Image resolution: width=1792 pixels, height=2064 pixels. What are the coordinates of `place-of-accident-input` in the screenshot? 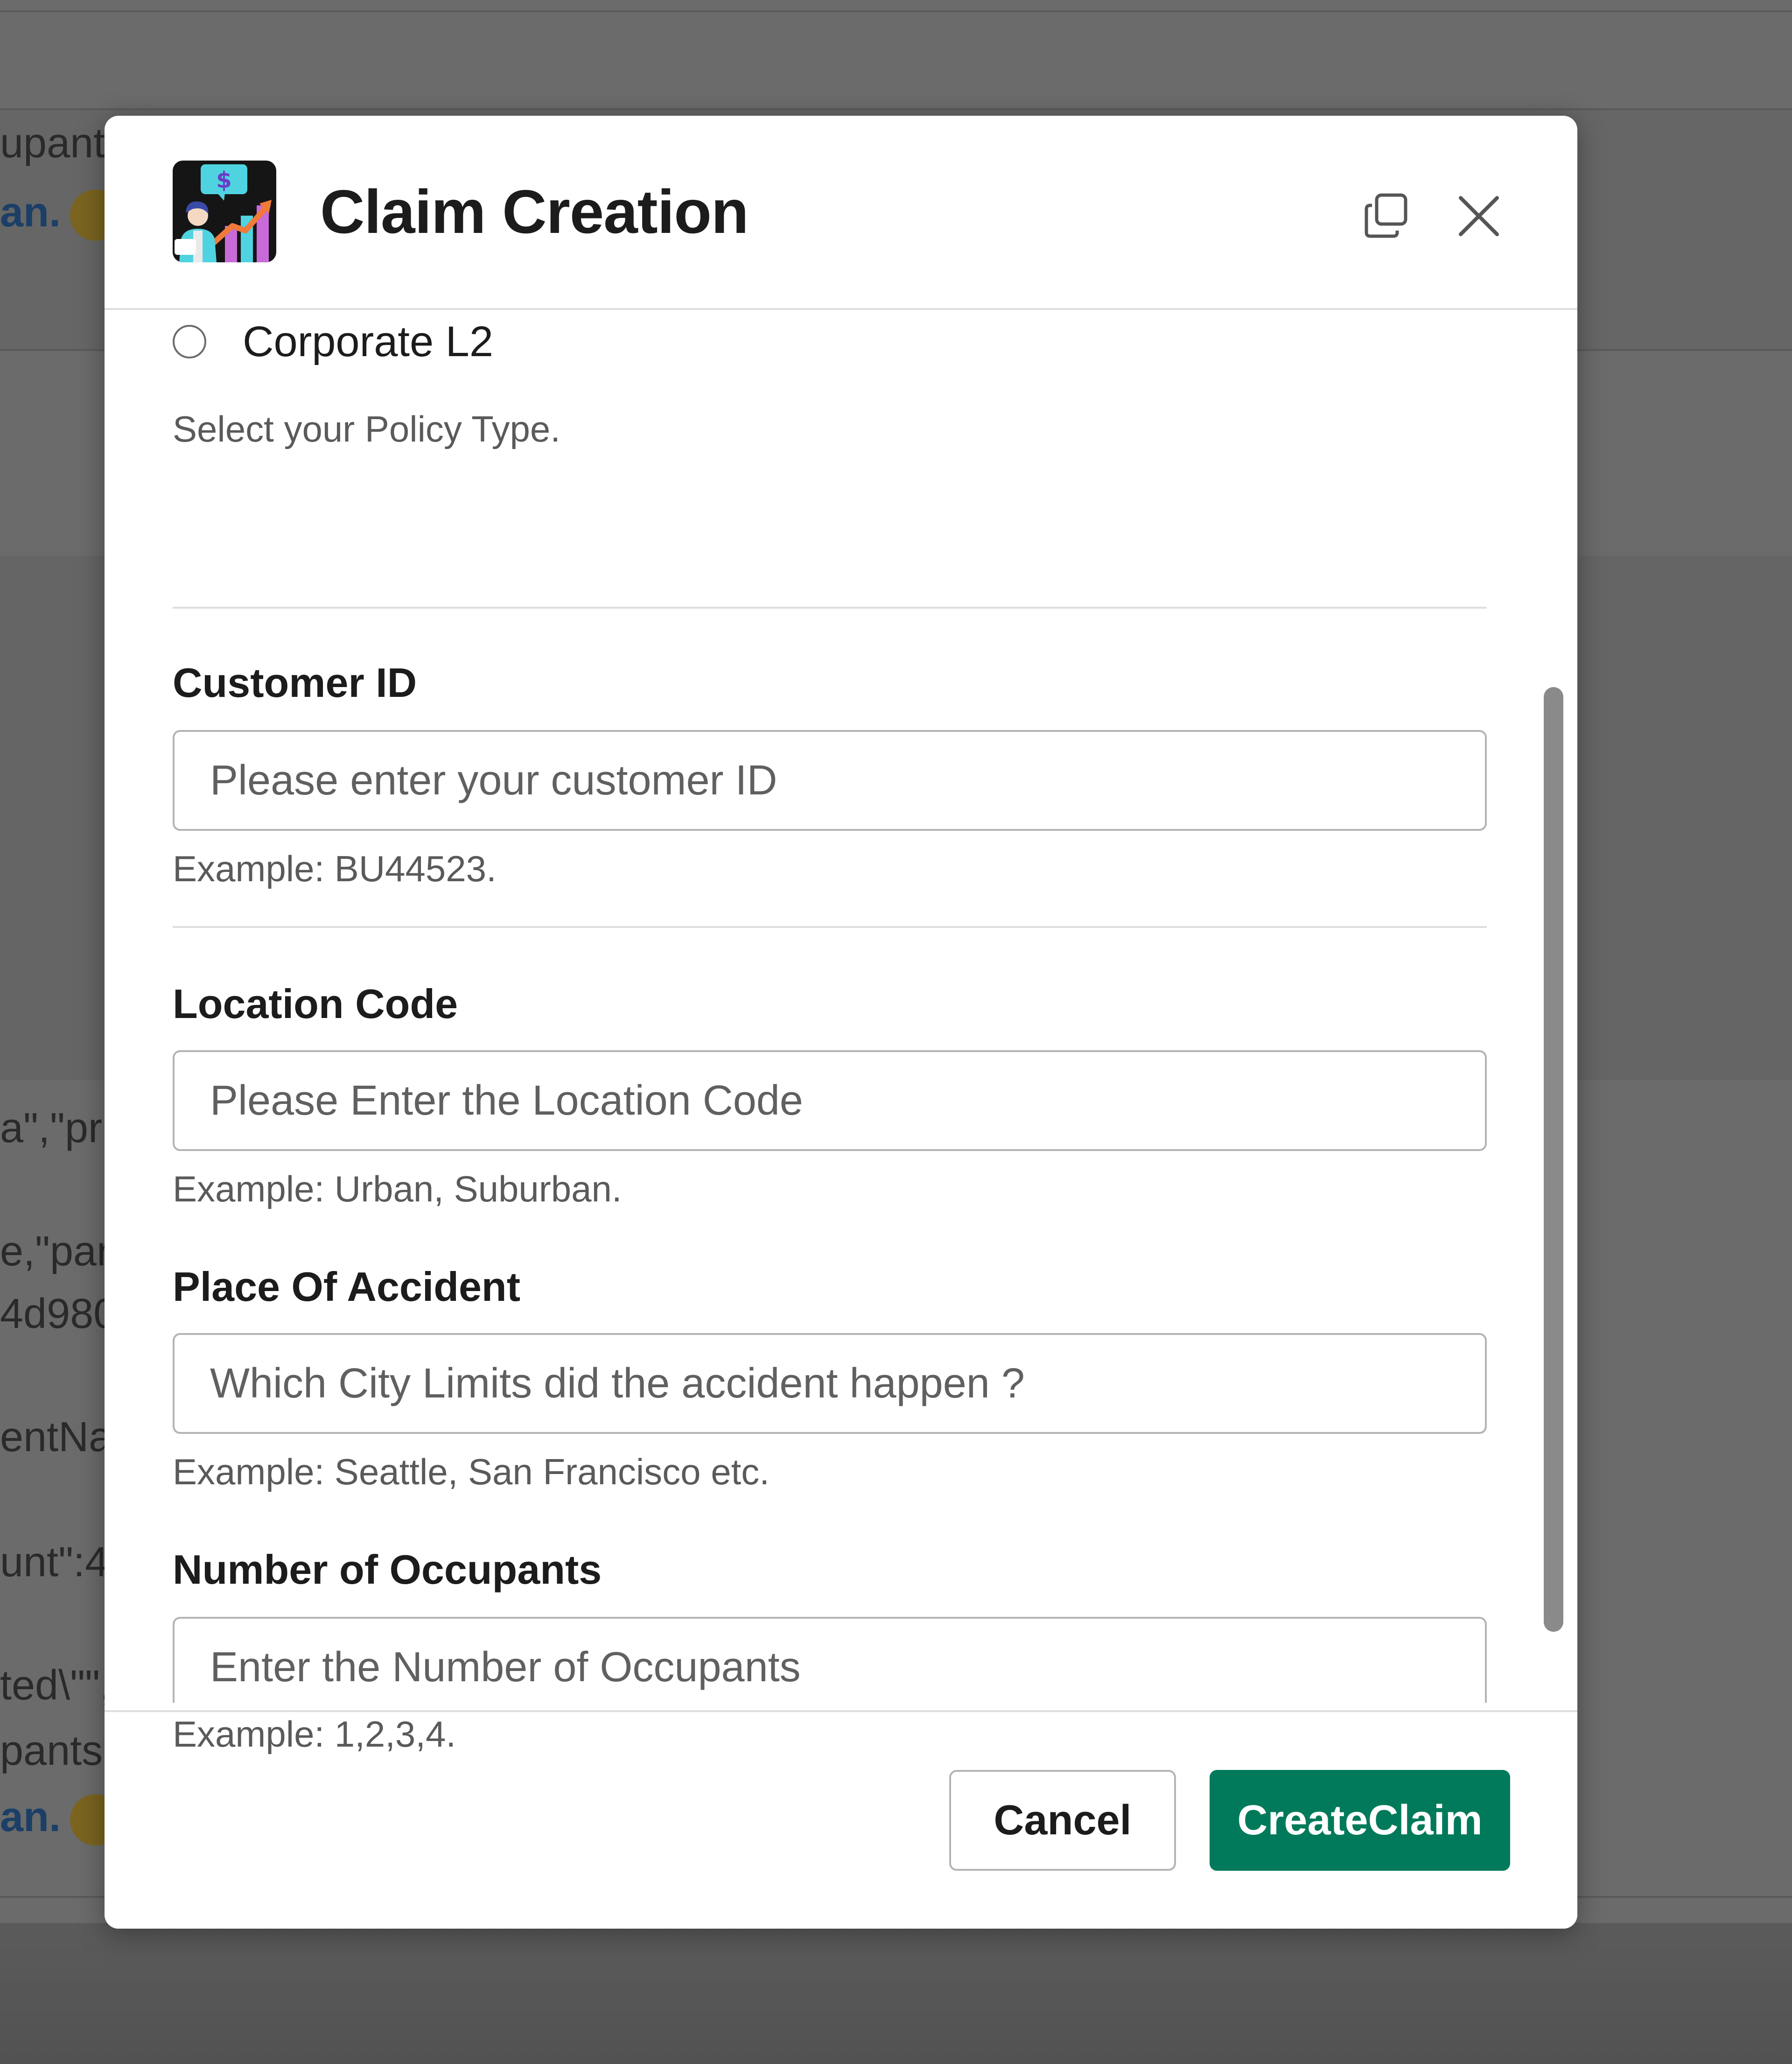 It's located at (830, 1383).